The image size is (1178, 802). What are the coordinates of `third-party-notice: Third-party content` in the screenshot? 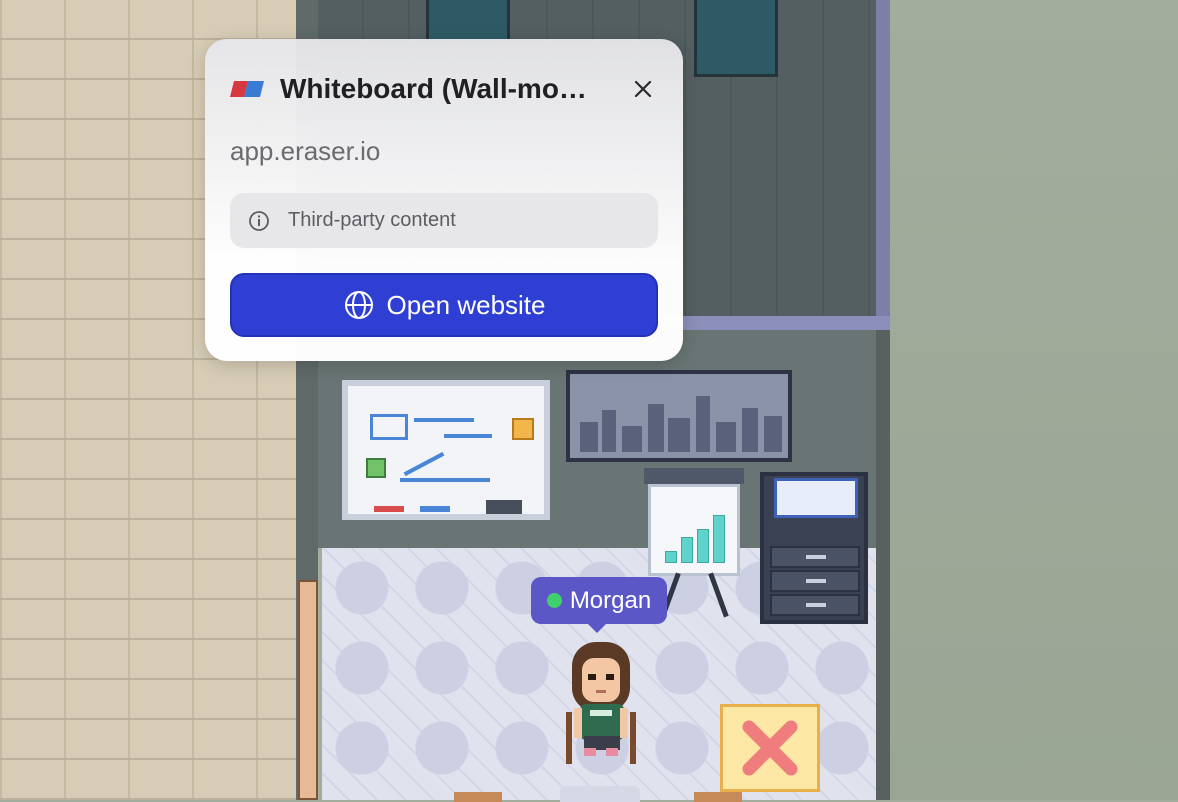 It's located at (444, 220).